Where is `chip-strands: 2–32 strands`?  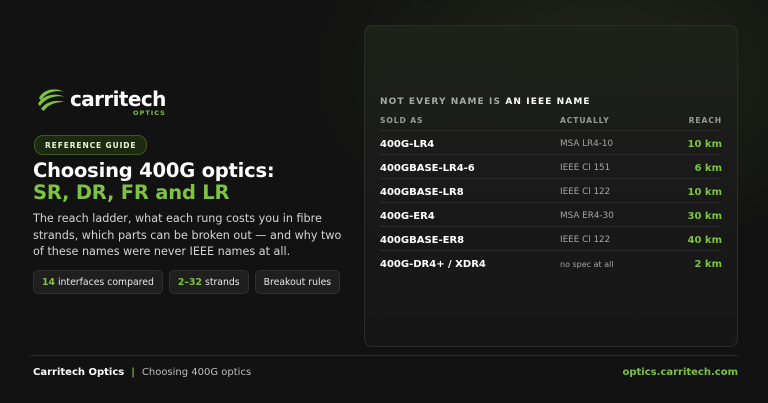
chip-strands: 2–32 strands is located at coordinates (208, 282).